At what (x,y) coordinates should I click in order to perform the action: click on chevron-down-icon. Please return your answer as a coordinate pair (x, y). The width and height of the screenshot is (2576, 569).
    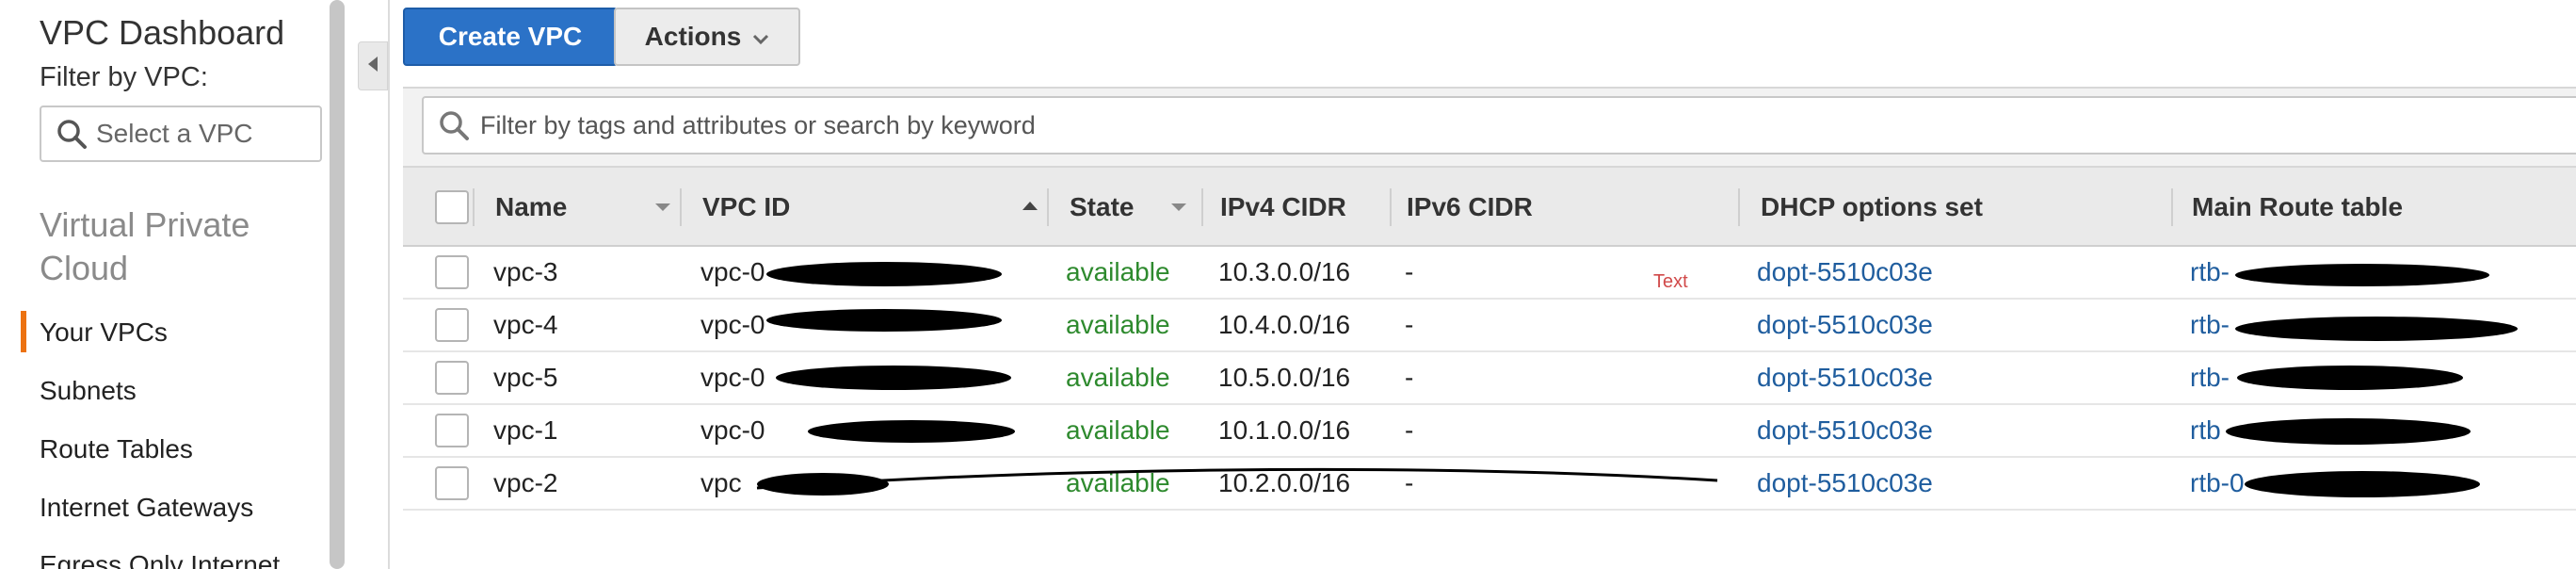
    Looking at the image, I should click on (760, 37).